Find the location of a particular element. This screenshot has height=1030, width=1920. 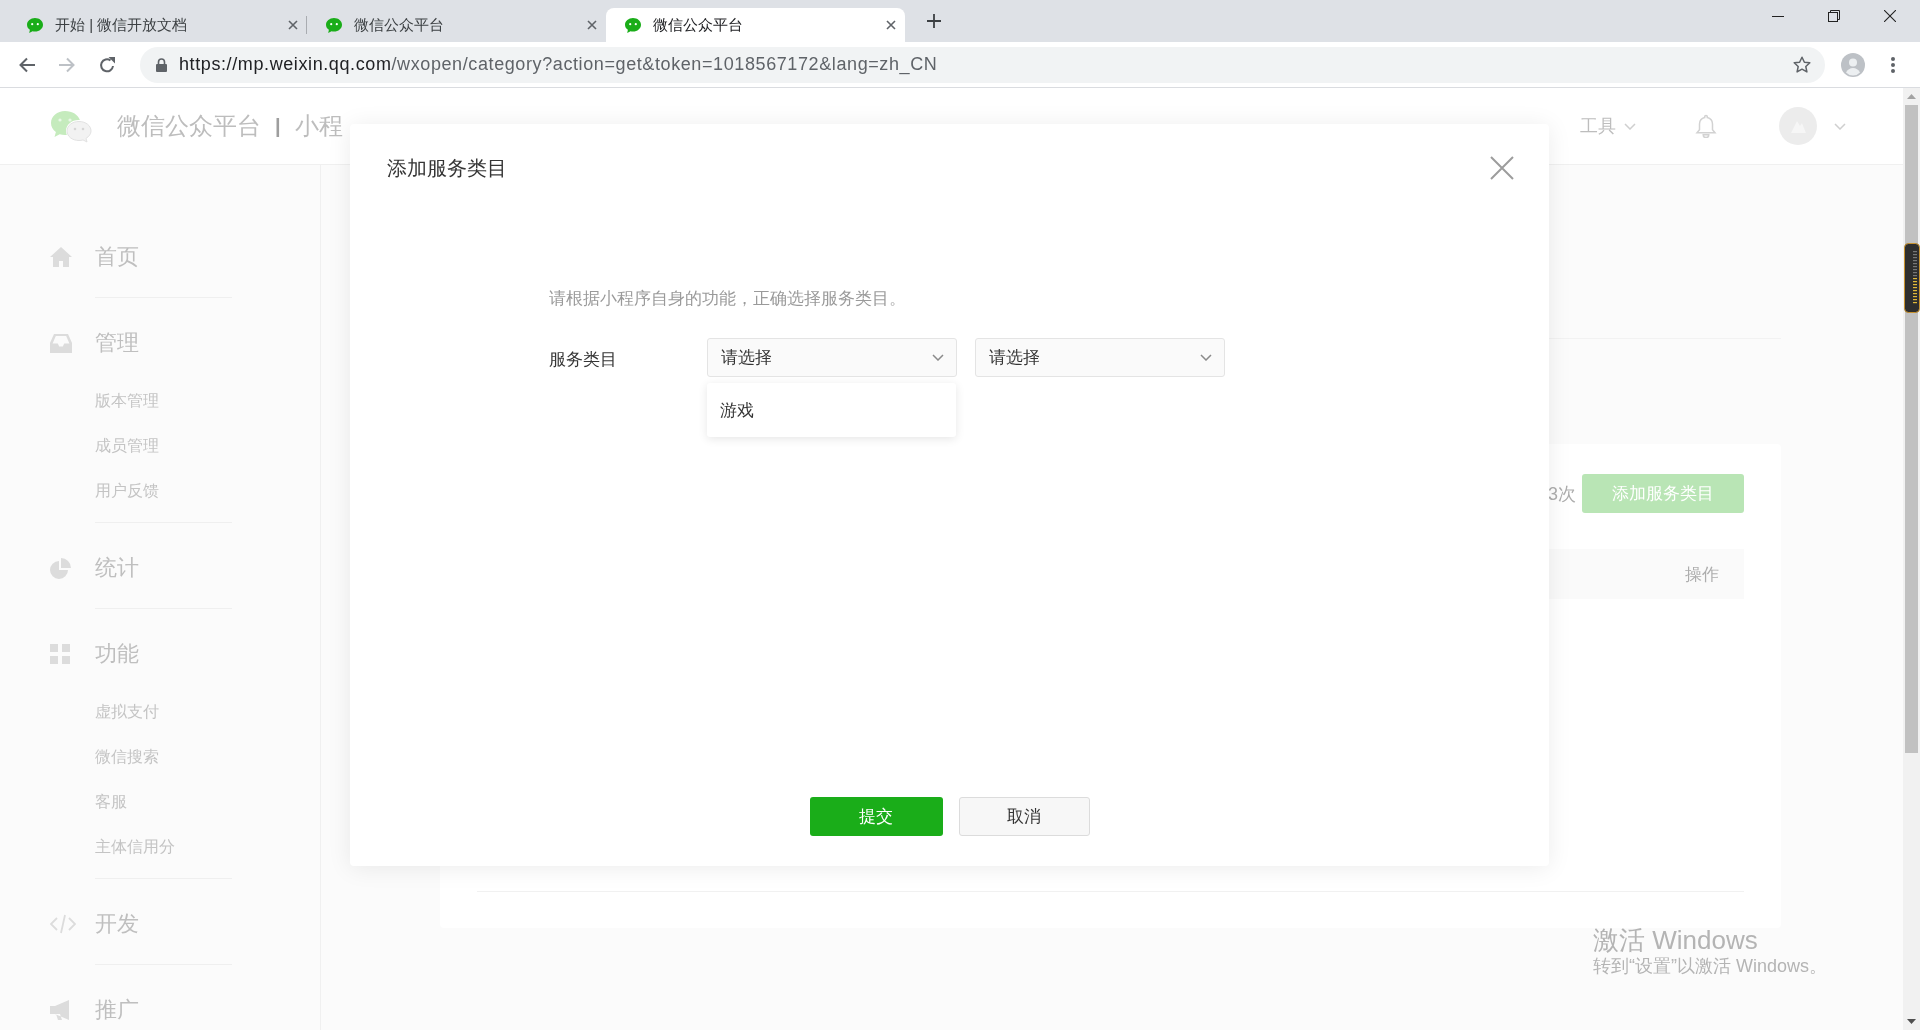

star-icon is located at coordinates (1802, 64).